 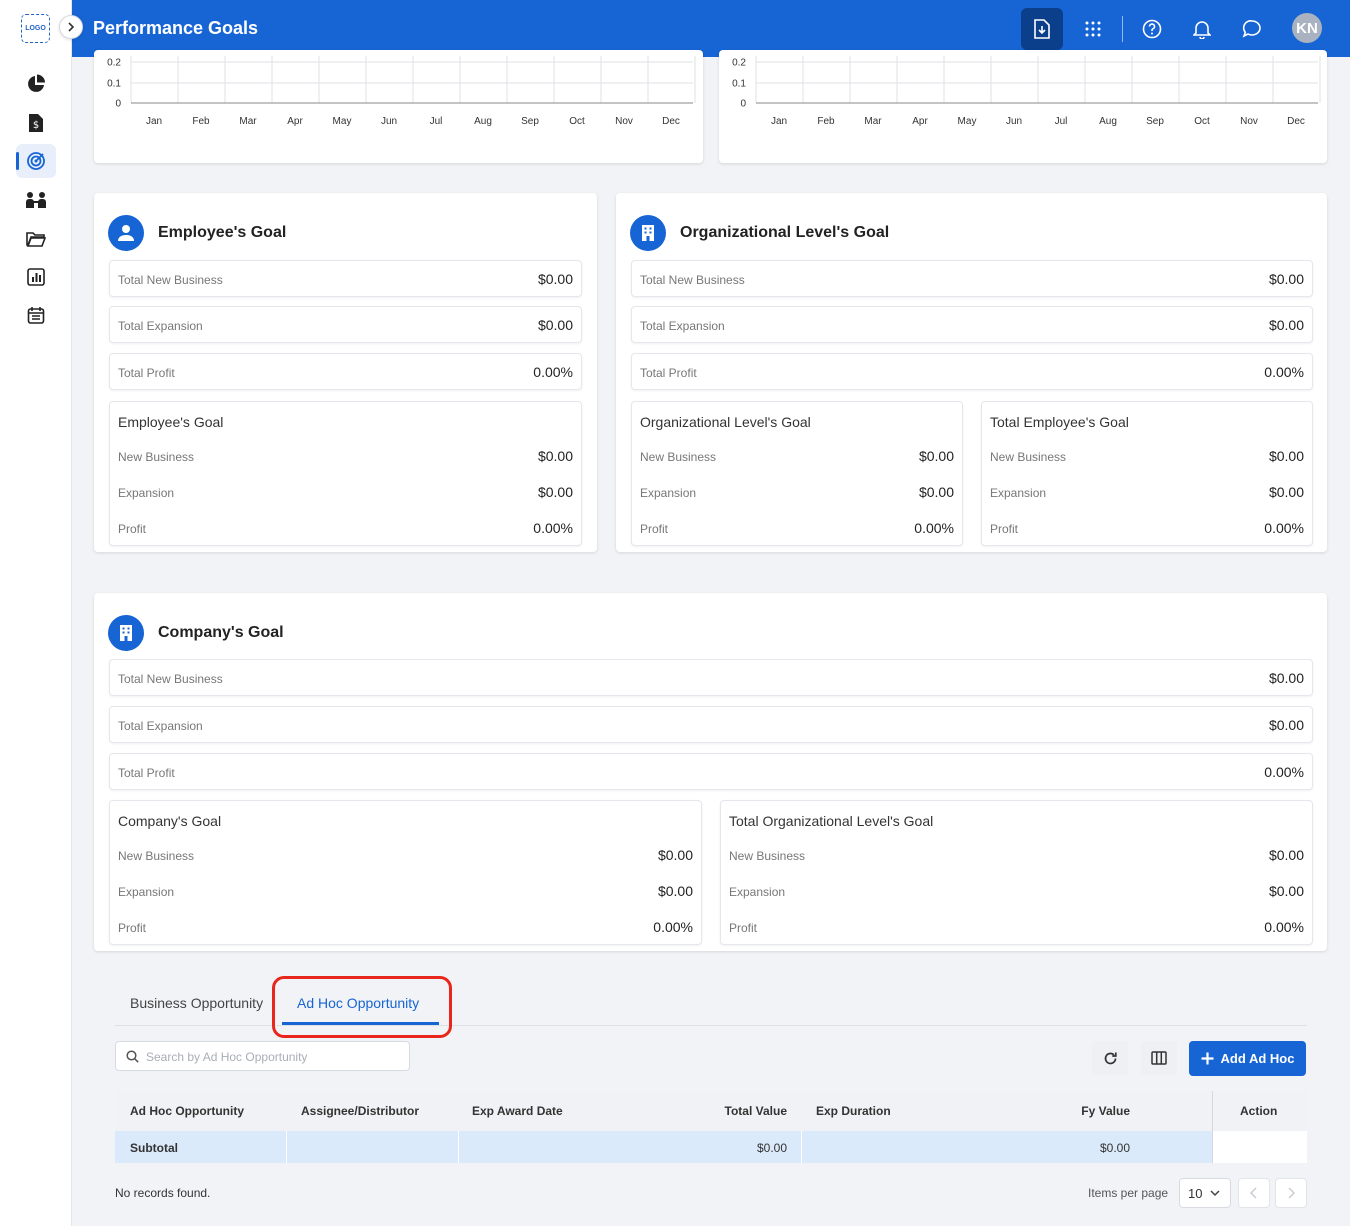 I want to click on person-icon, so click(x=126, y=233).